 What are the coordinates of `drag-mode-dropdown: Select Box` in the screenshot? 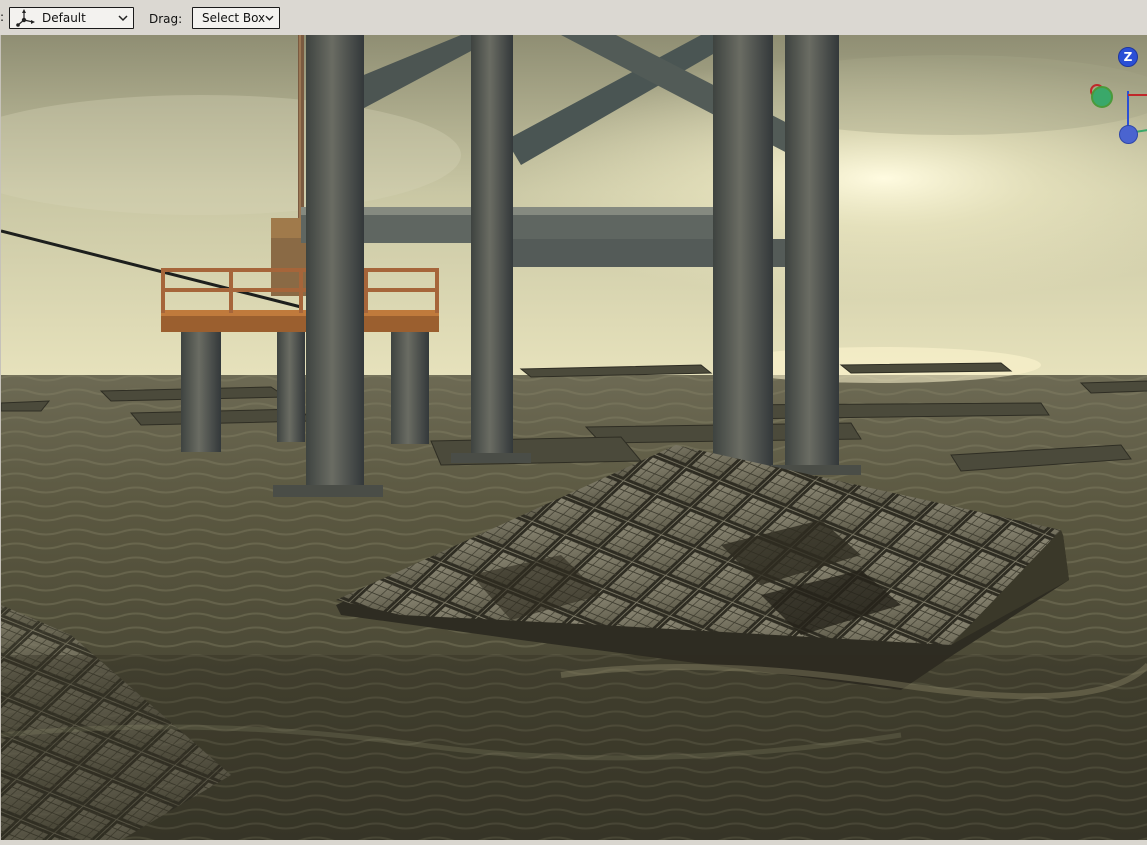 It's located at (236, 18).